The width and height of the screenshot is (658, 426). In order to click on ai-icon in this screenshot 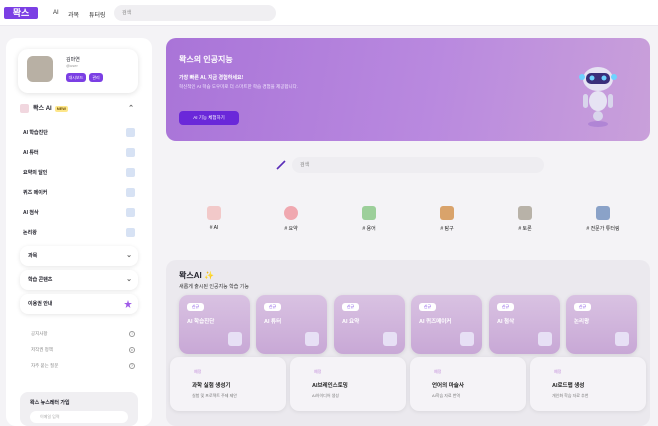, I will do `click(24, 108)`.